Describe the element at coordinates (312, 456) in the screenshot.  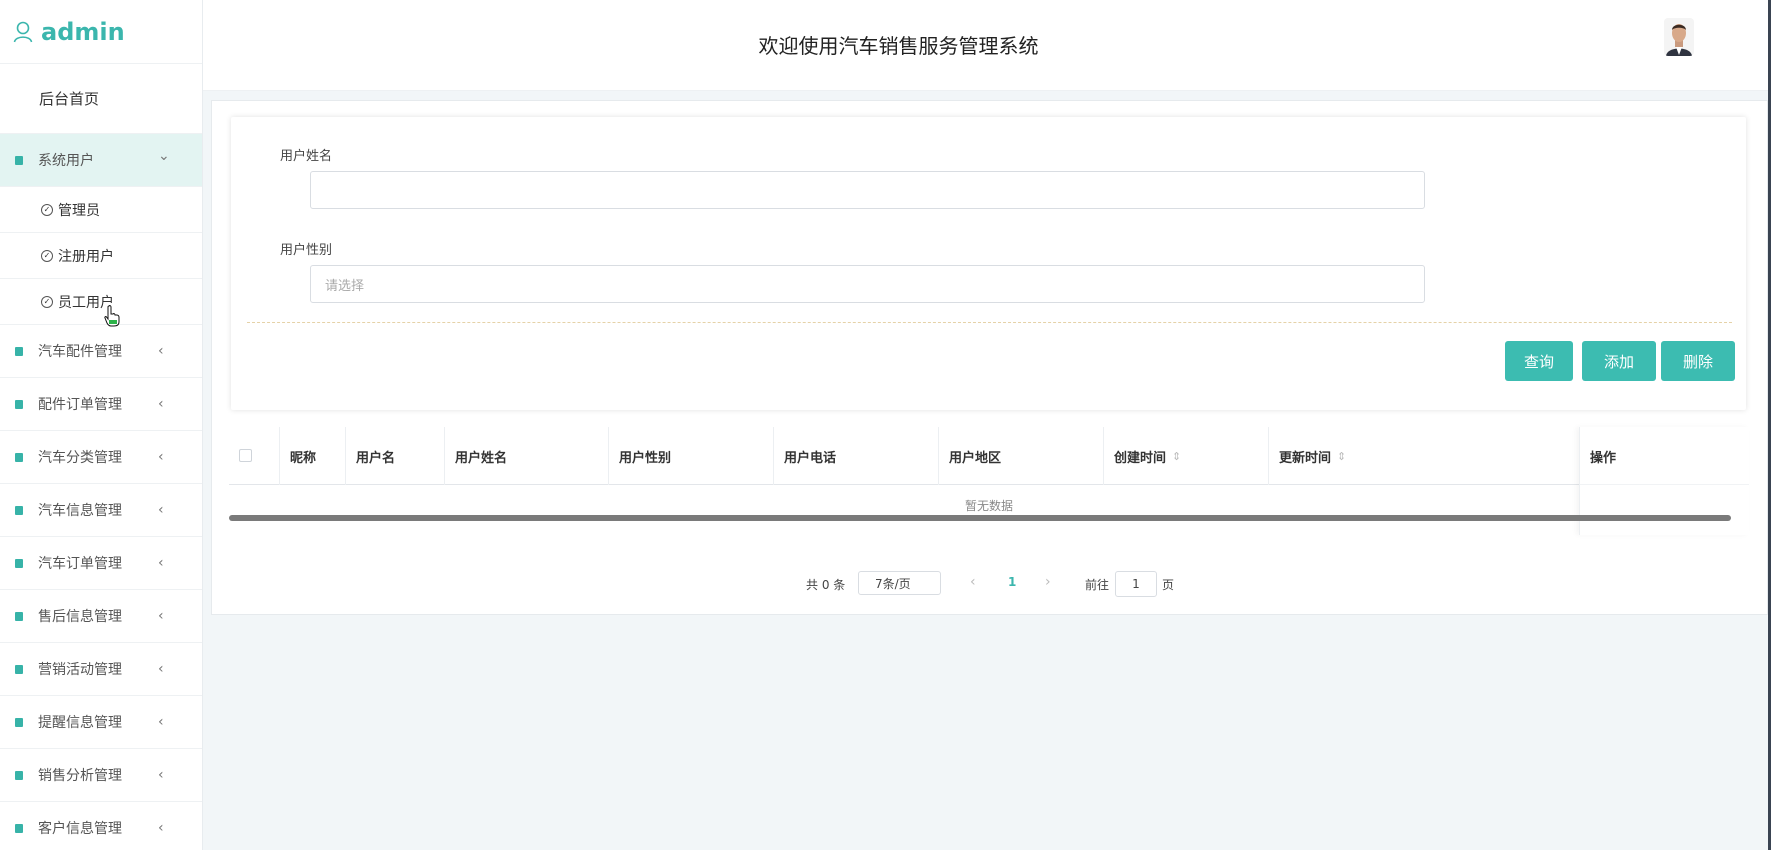
I see `column-header: 昵称` at that location.